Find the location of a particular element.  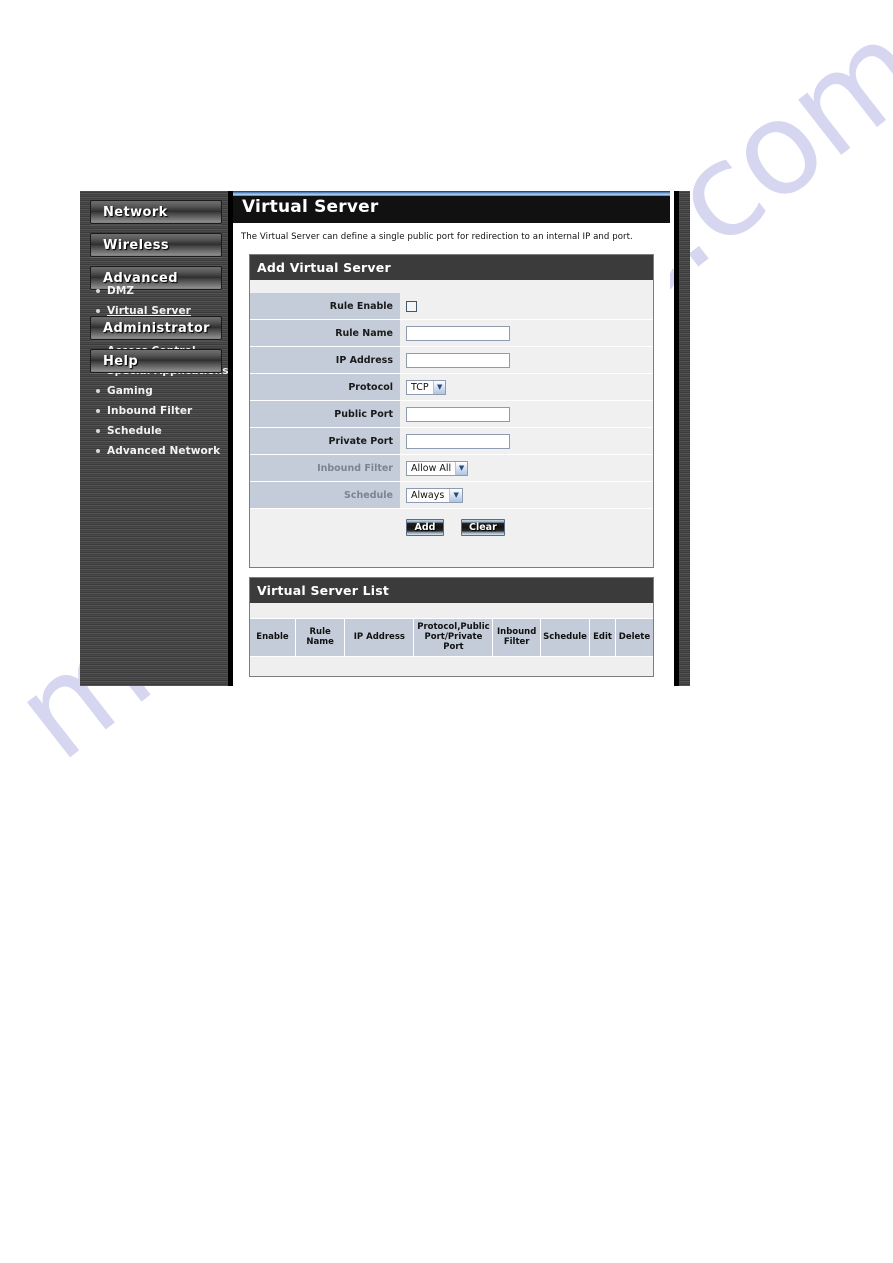

add-button: Add is located at coordinates (425, 527).